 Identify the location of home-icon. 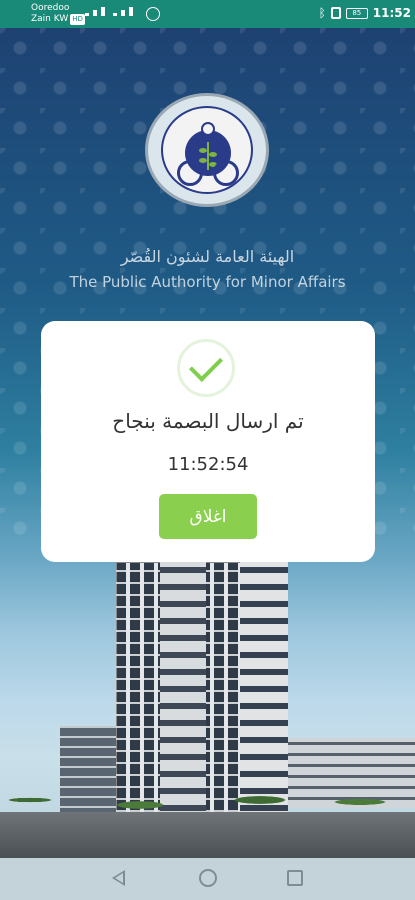
(208, 878).